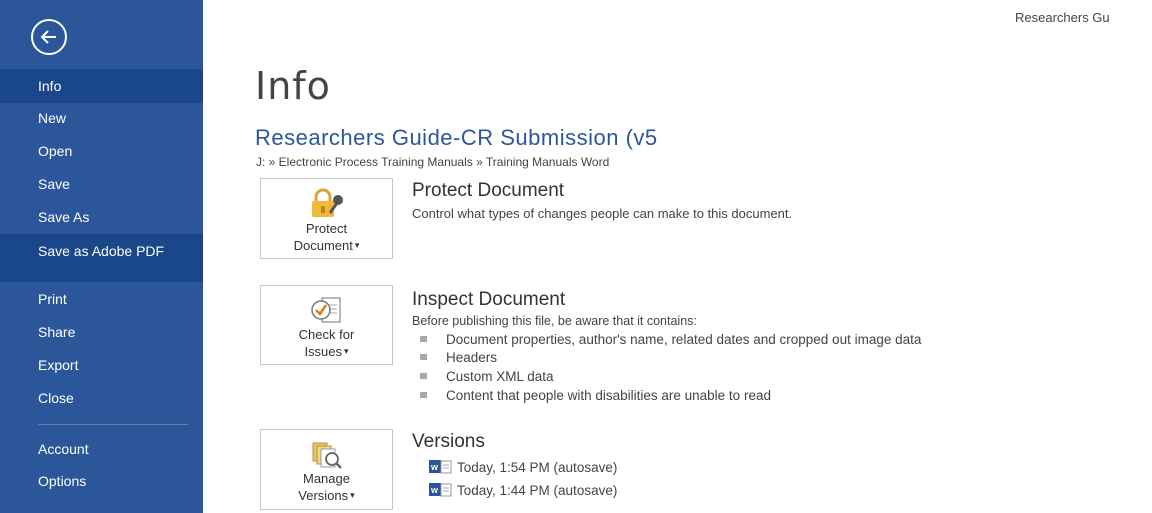 This screenshot has width=1152, height=513. I want to click on sidebar-item-save: Save, so click(101, 184).